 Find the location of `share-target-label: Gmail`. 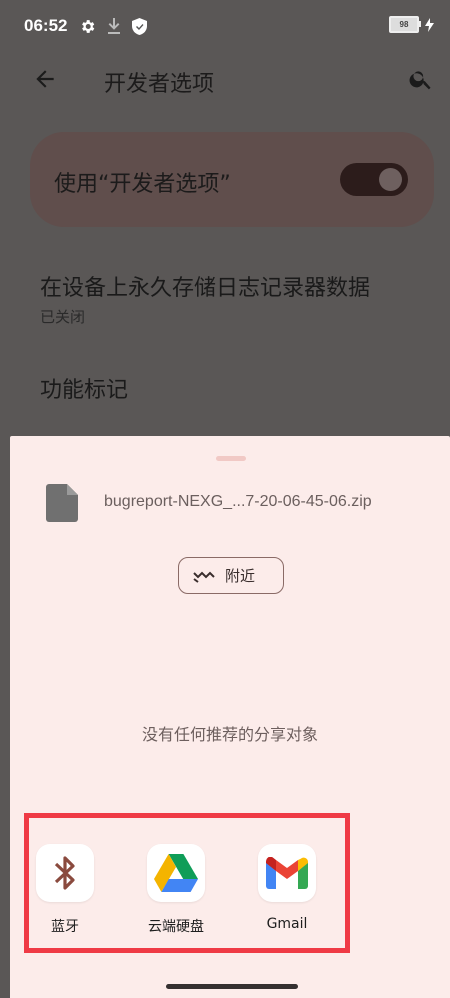

share-target-label: Gmail is located at coordinates (287, 924).